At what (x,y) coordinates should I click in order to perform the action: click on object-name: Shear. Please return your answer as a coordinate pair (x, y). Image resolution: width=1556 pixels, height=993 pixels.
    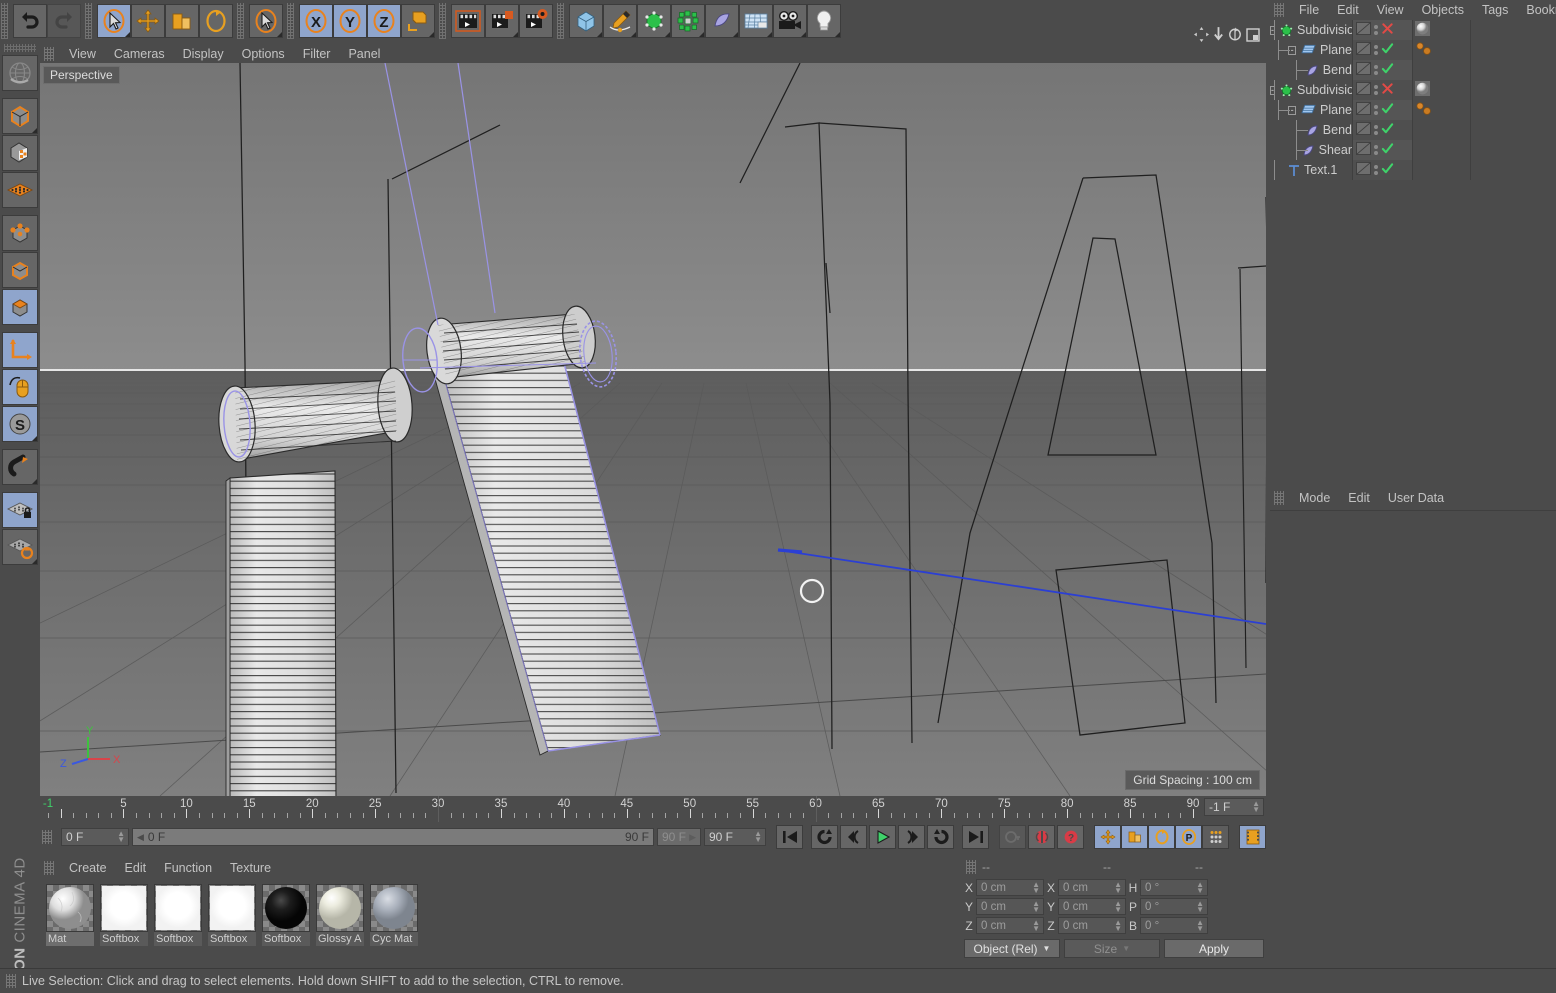
    Looking at the image, I should click on (1335, 150).